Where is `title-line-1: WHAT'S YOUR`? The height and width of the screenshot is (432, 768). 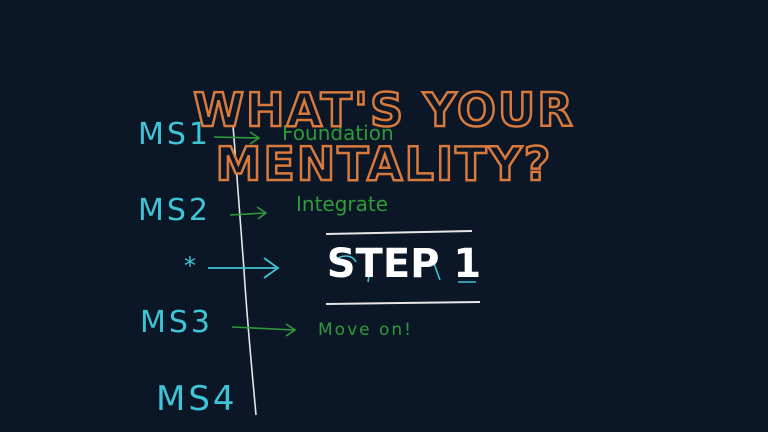
title-line-1: WHAT'S YOUR is located at coordinates (383, 110).